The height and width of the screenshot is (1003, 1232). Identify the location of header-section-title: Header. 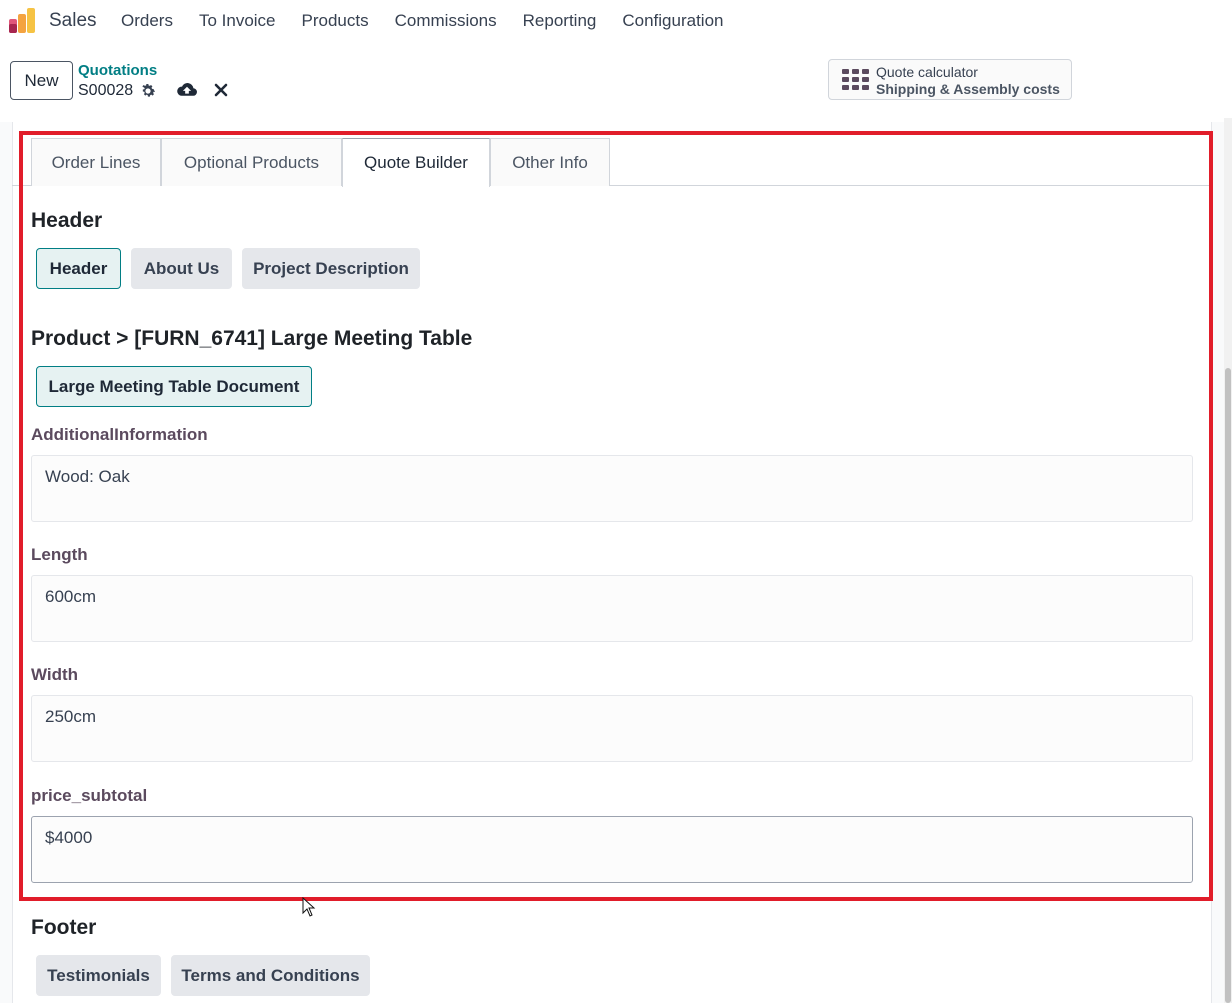
(67, 220).